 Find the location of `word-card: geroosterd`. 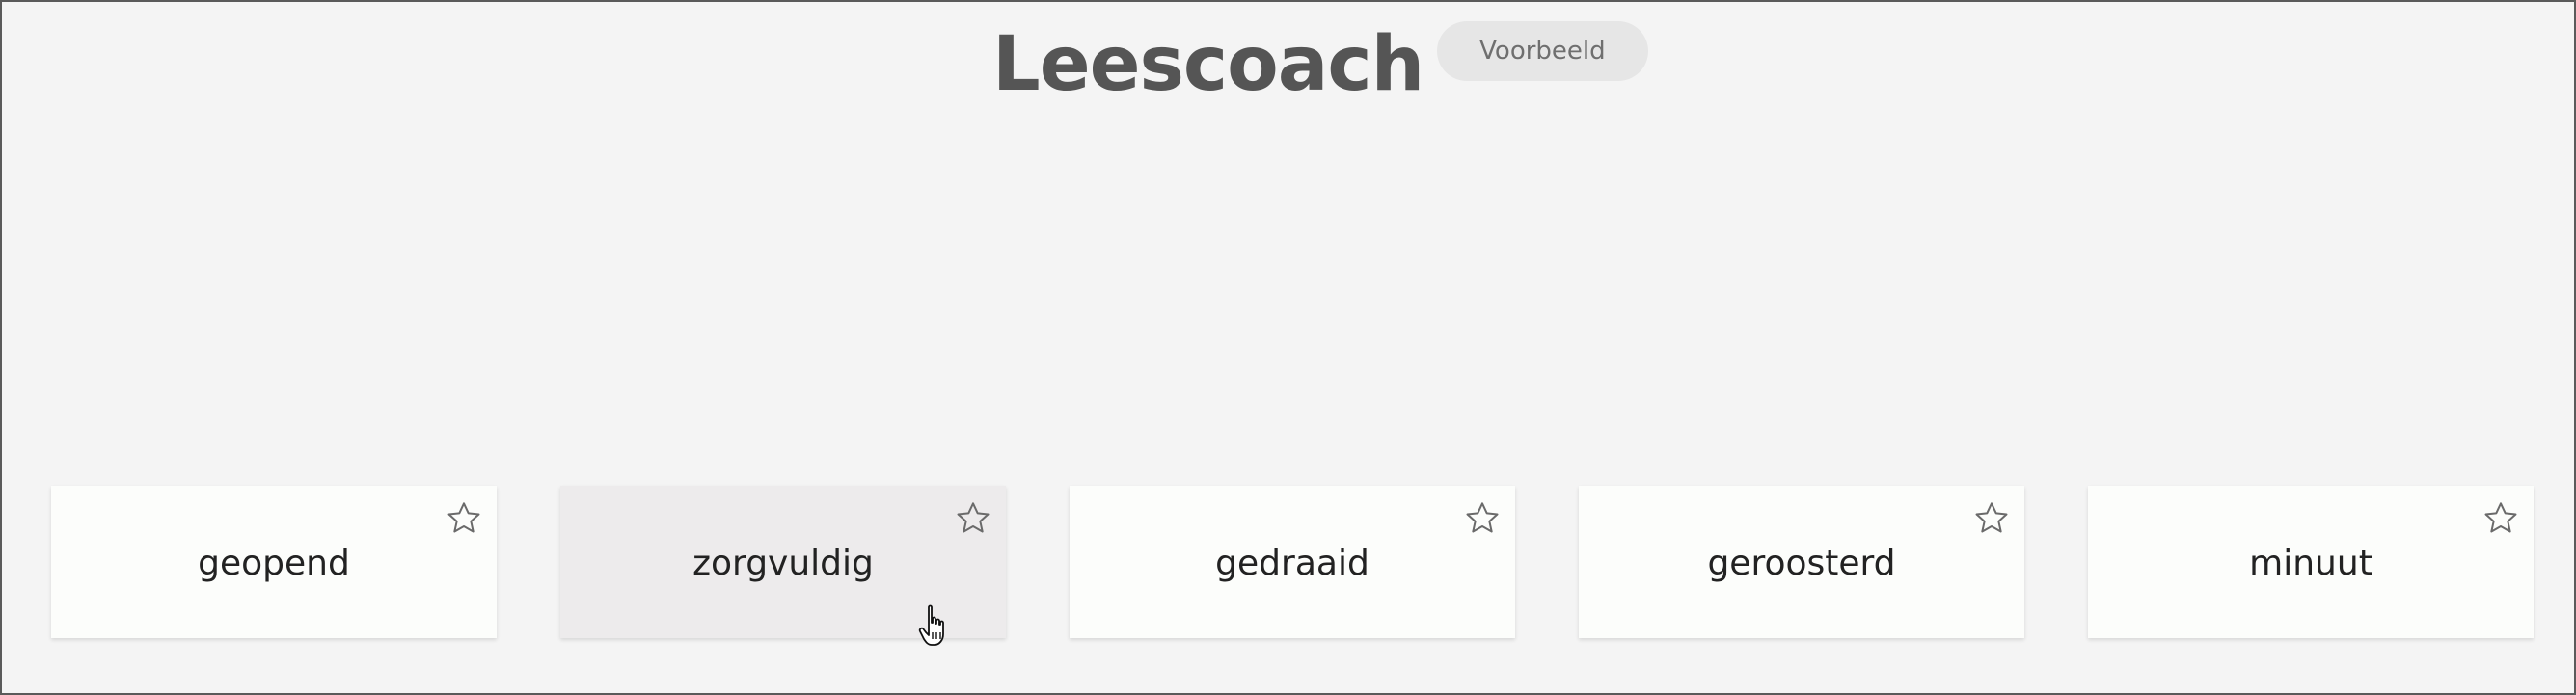

word-card: geroosterd is located at coordinates (1801, 562).